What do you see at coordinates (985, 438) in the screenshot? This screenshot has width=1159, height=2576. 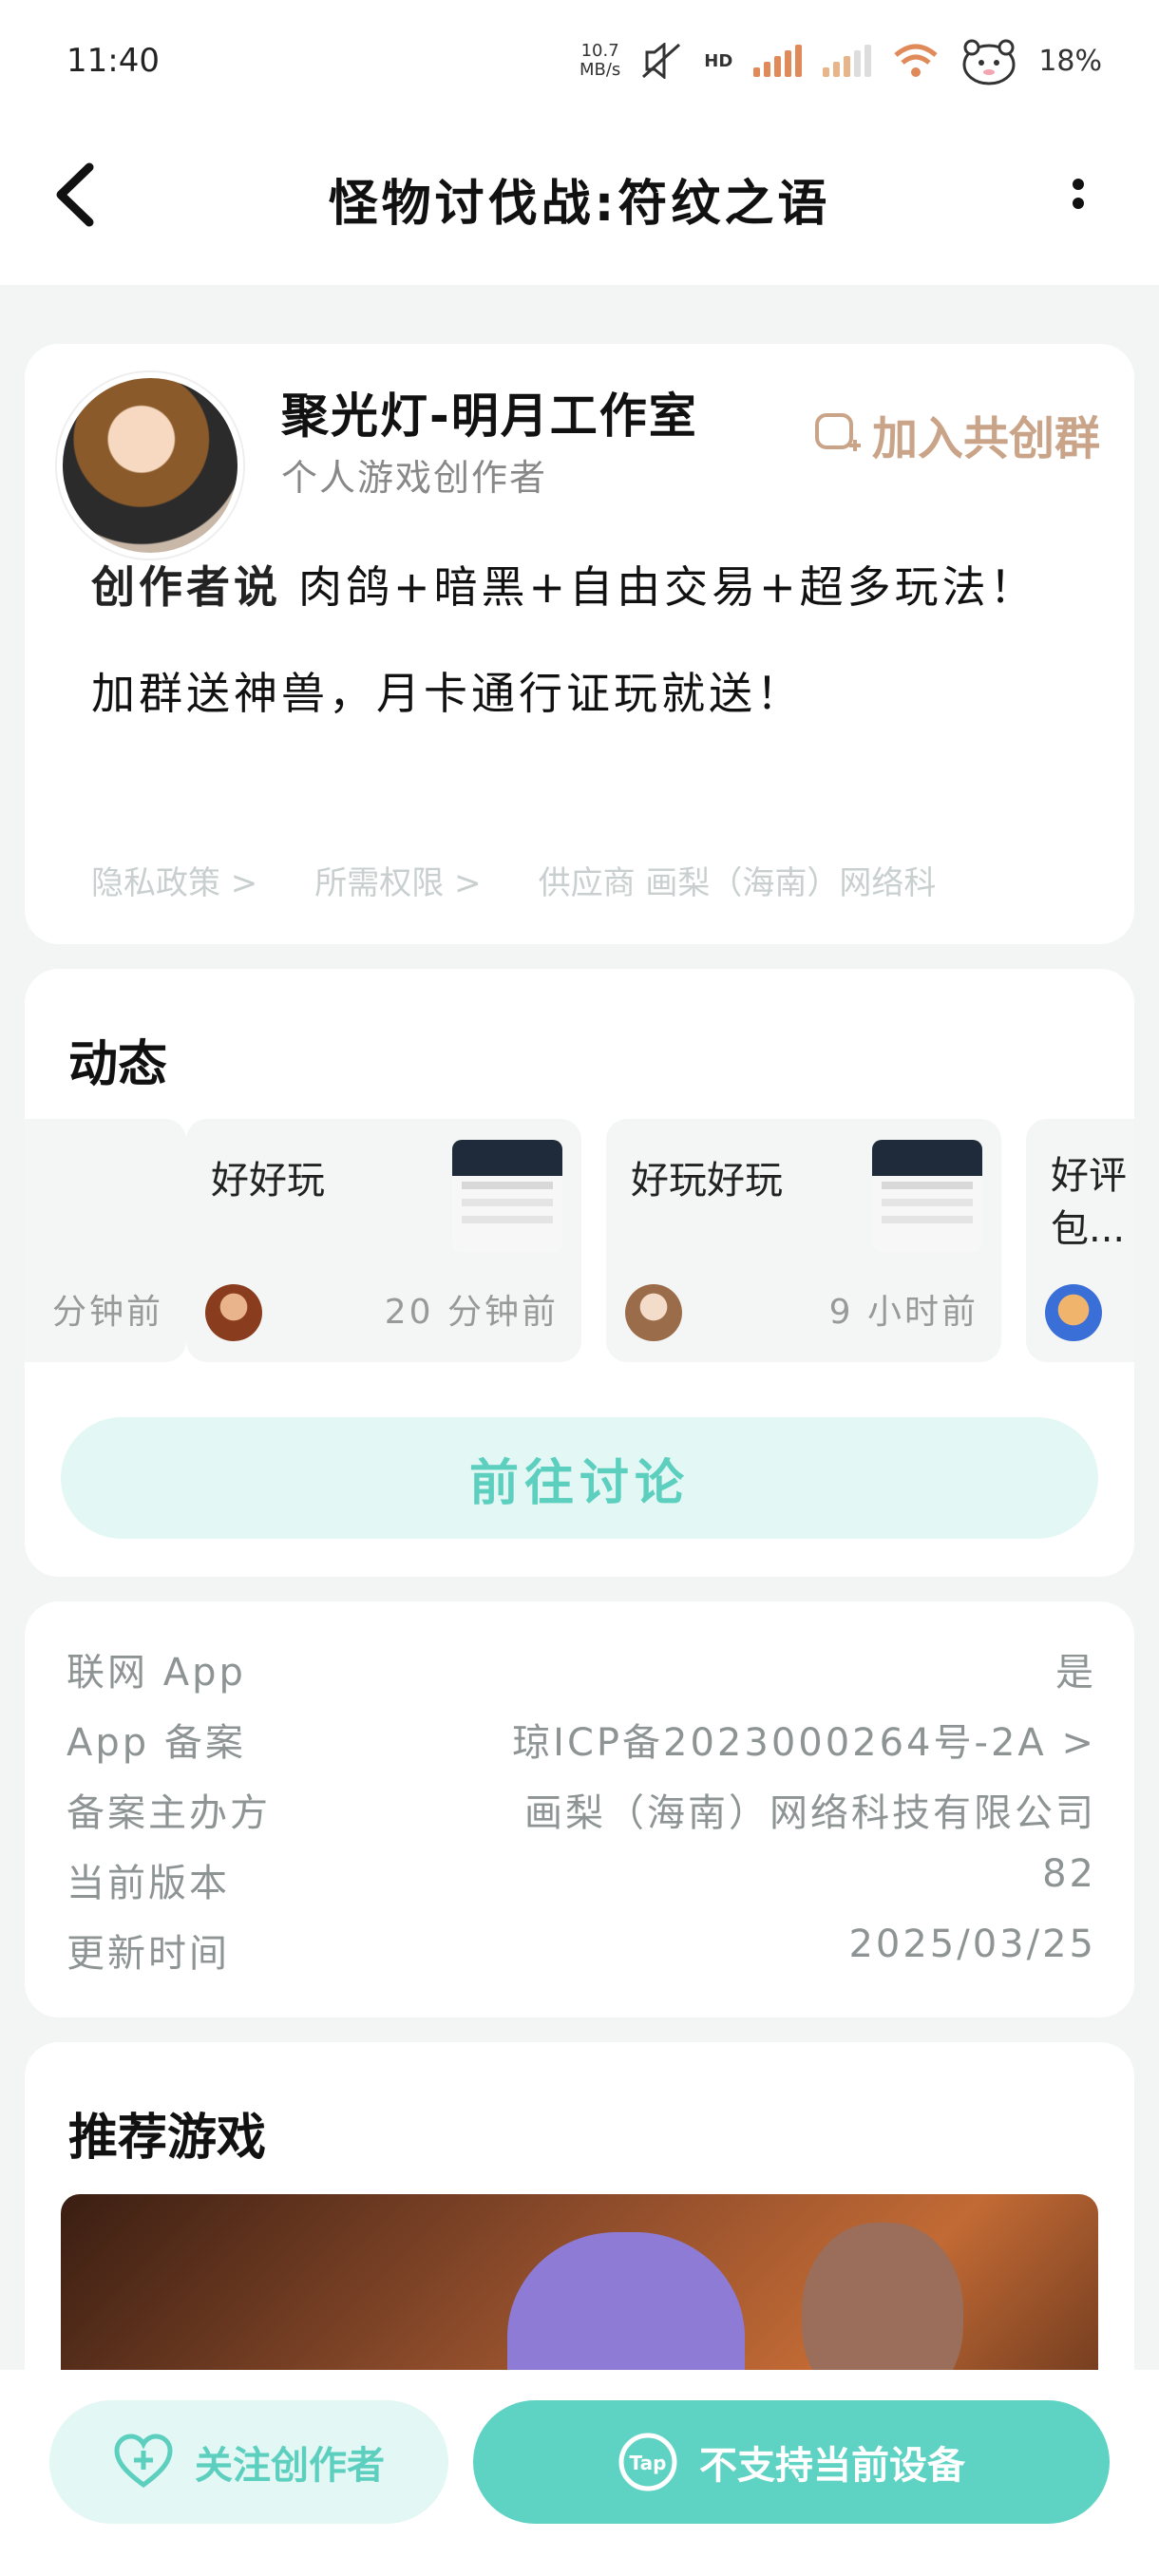 I see `join-group-label: 加入共创群` at bounding box center [985, 438].